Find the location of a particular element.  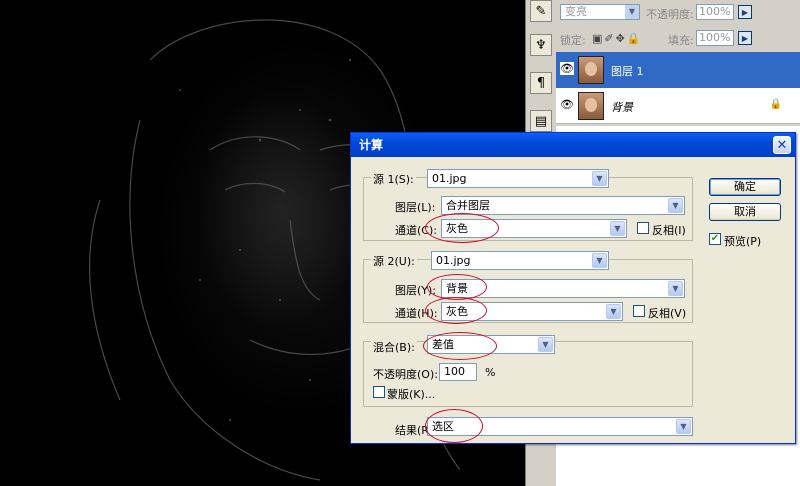

info-panel-icon: ▤ is located at coordinates (541, 121).